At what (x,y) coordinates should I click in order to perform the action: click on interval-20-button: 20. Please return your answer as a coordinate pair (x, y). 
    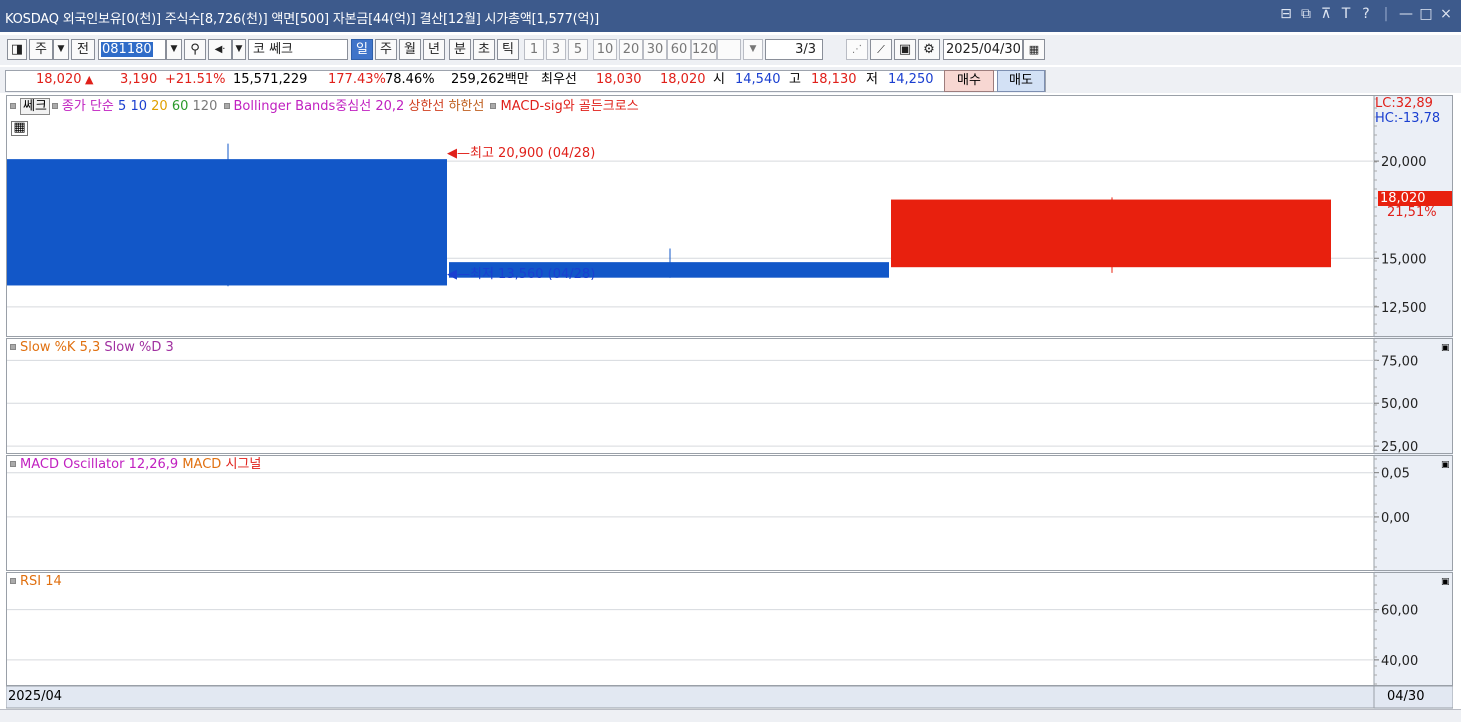
    Looking at the image, I should click on (631, 49).